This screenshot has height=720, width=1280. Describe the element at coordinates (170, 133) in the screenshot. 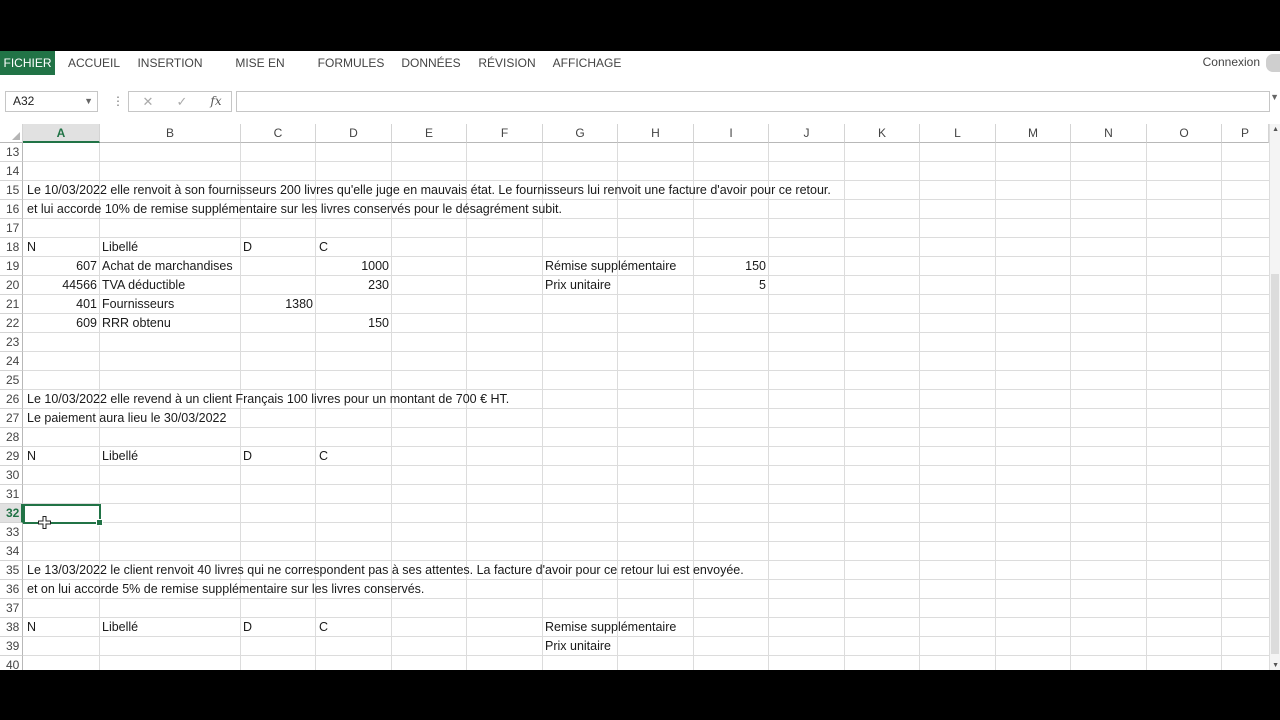

I see `column-header-b: B` at that location.